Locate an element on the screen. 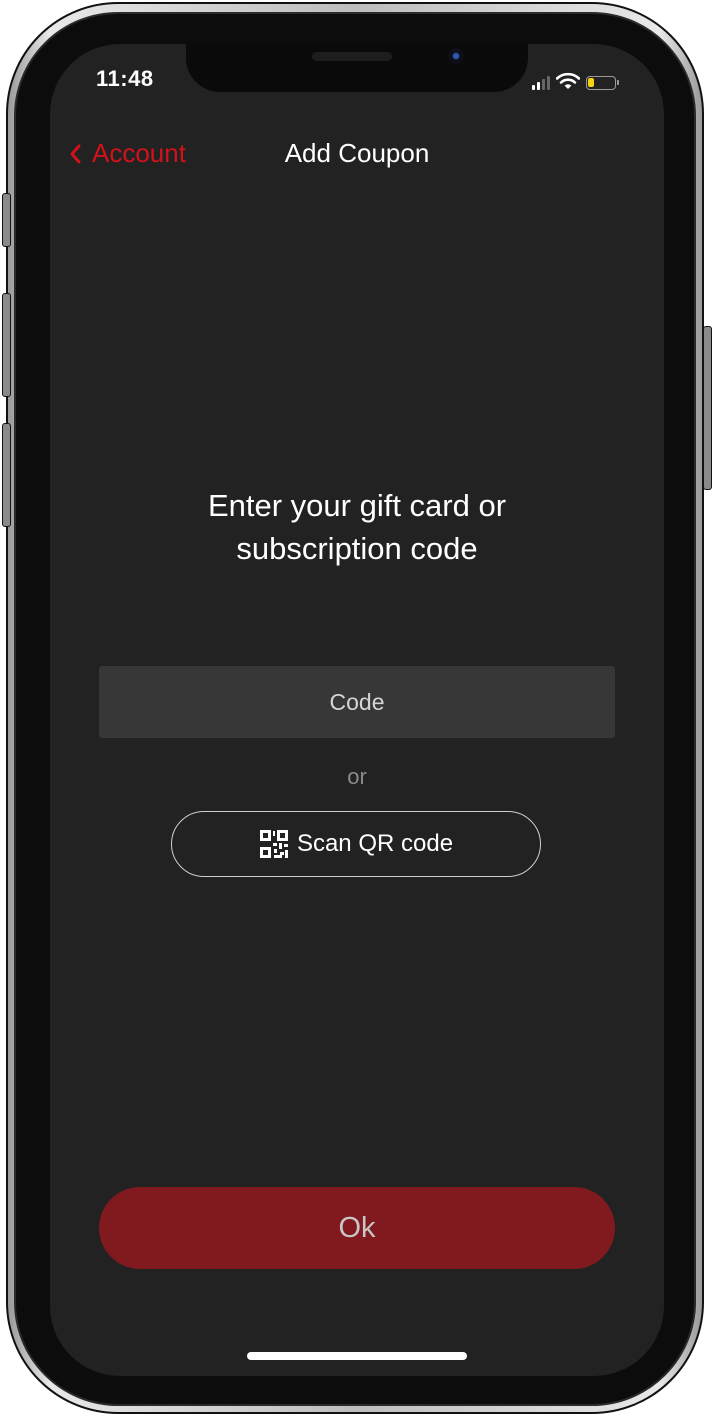 The height and width of the screenshot is (1418, 712). cellular-signal-icon is located at coordinates (541, 83).